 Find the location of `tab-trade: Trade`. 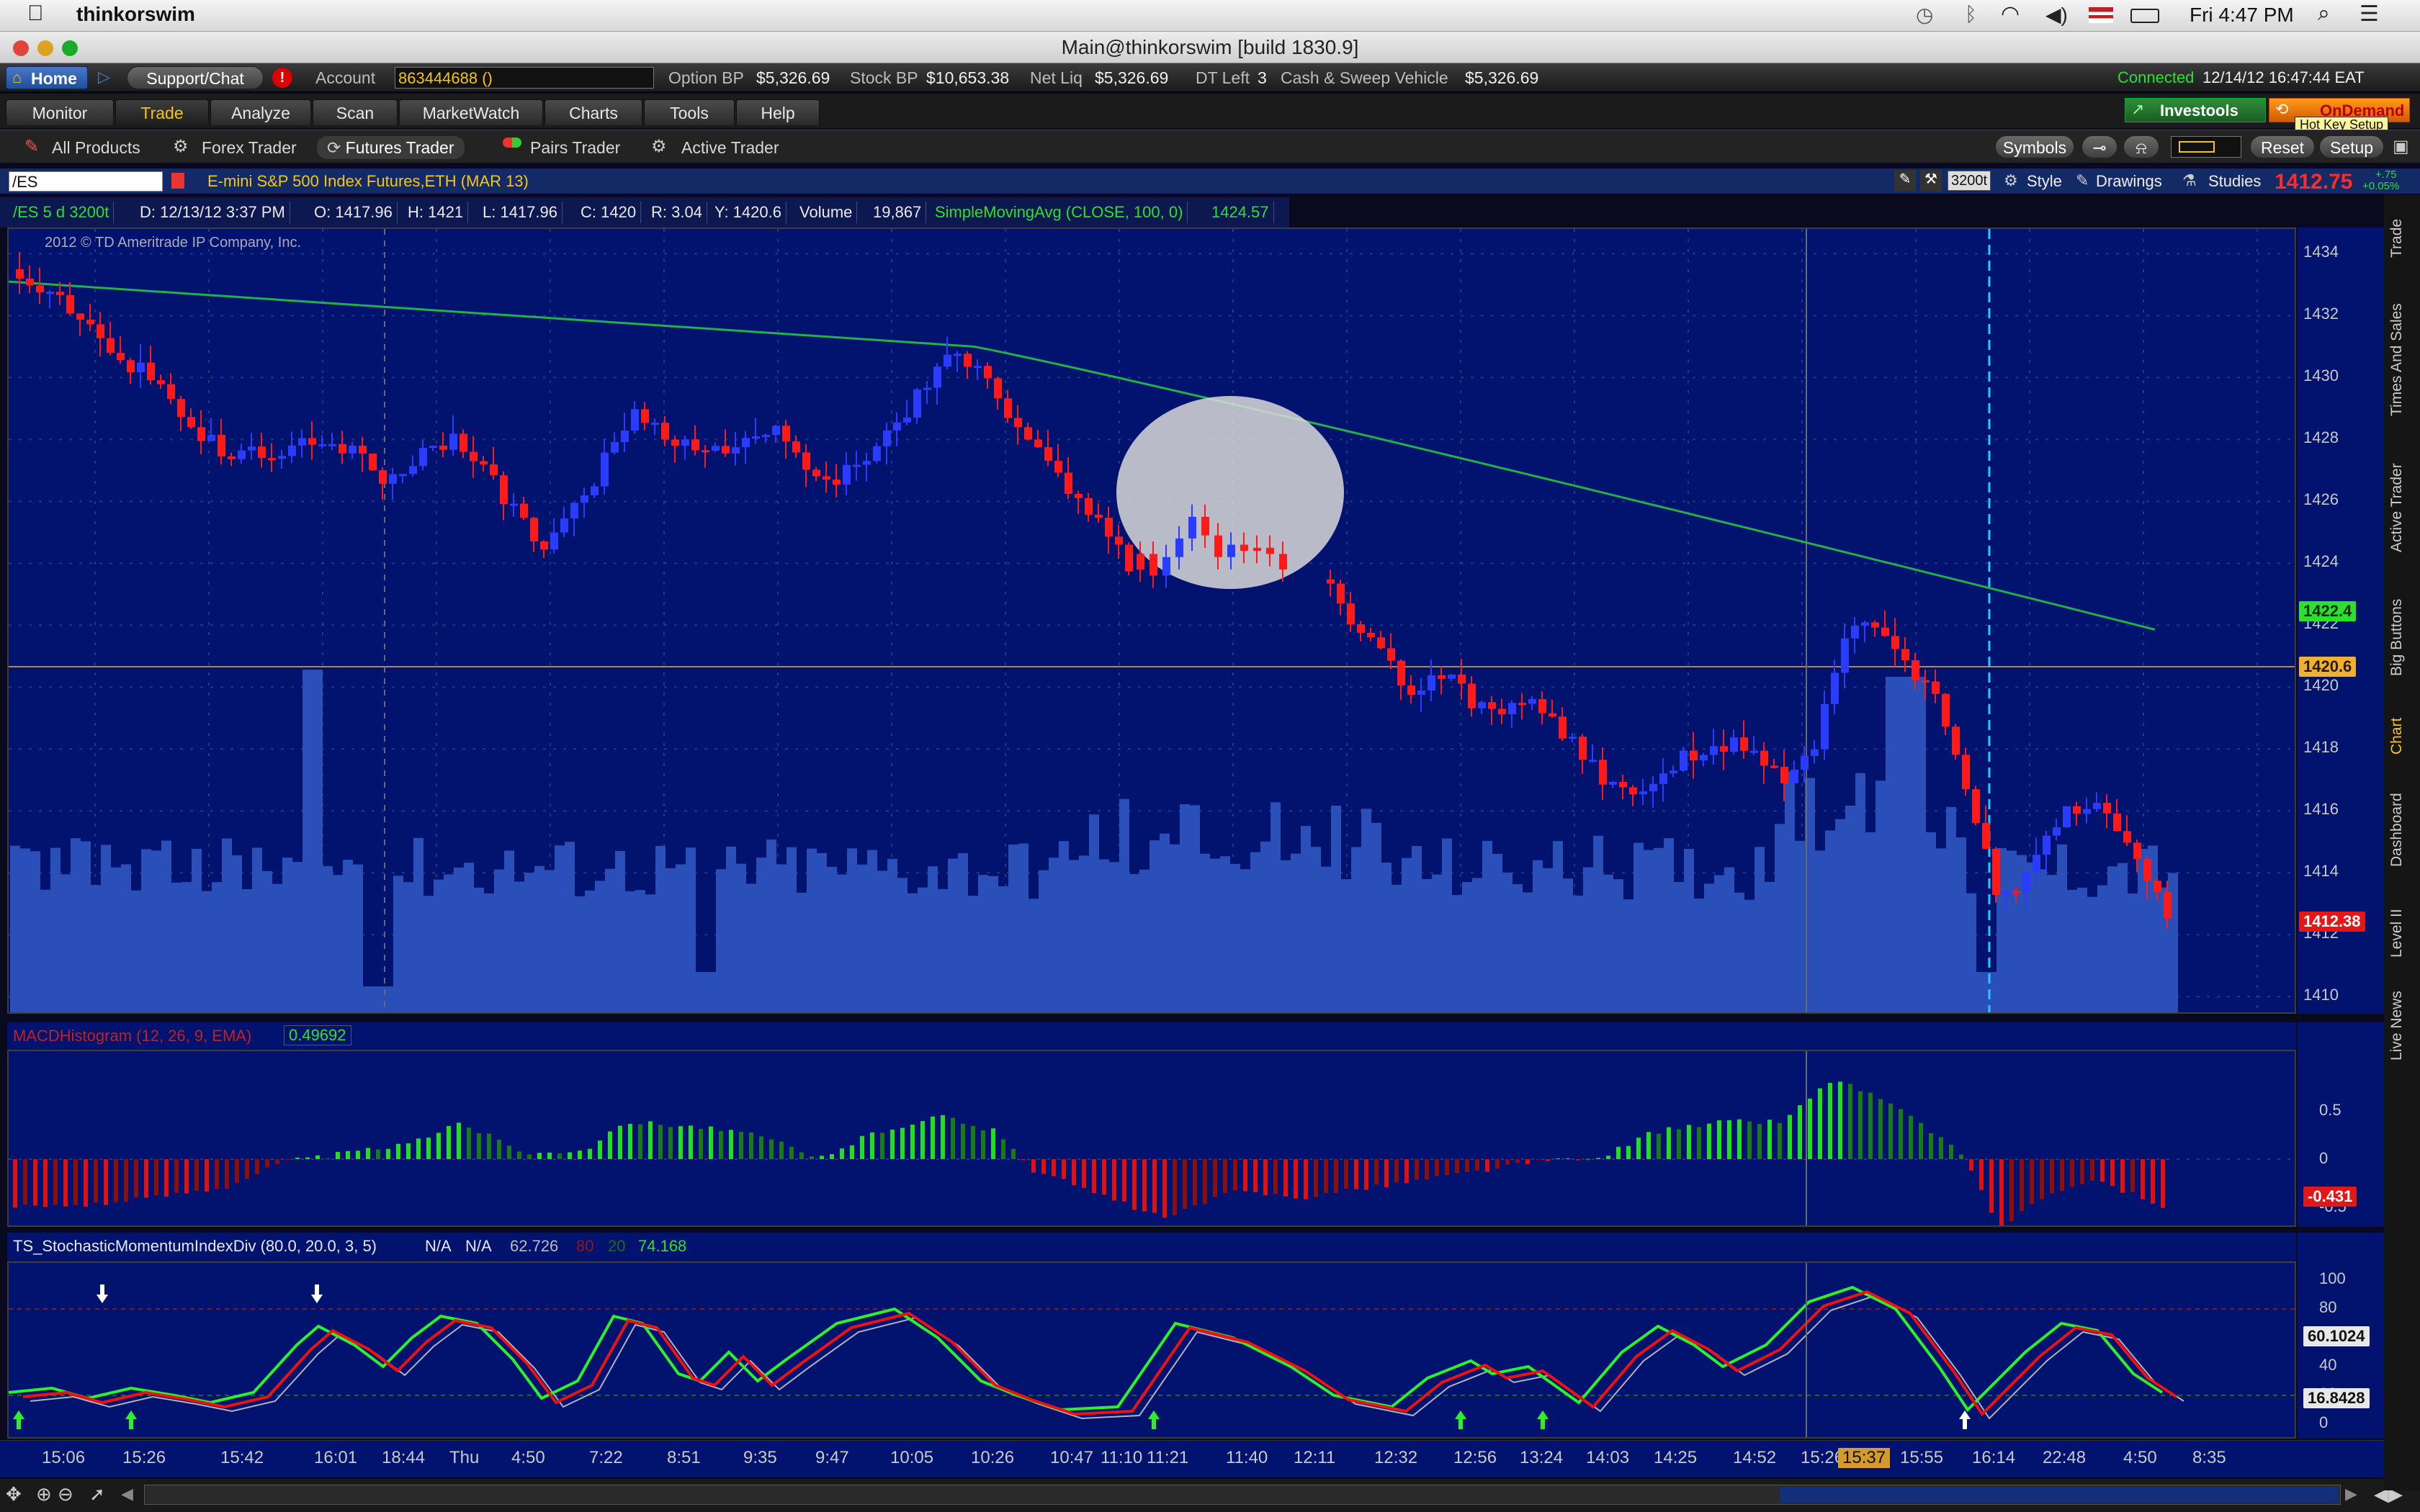

tab-trade: Trade is located at coordinates (162, 112).